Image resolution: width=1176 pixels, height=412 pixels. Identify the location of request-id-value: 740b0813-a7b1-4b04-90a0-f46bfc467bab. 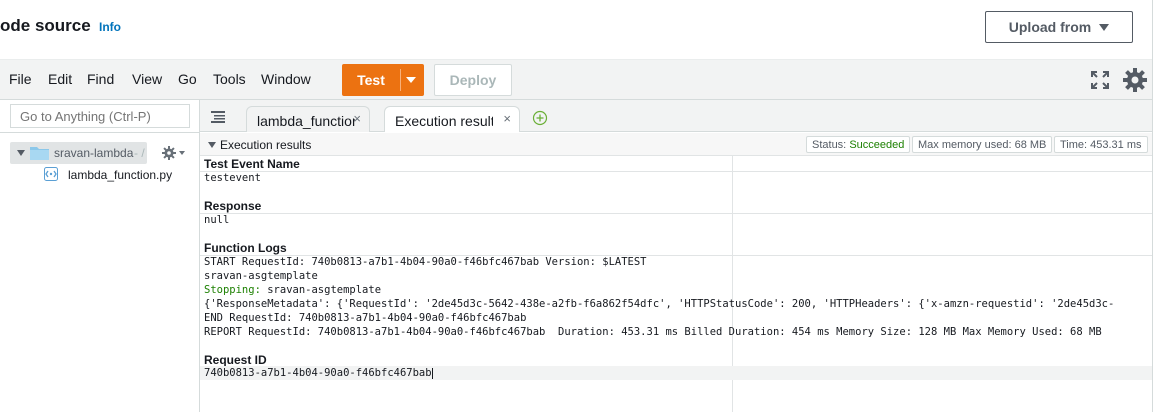
(318, 373).